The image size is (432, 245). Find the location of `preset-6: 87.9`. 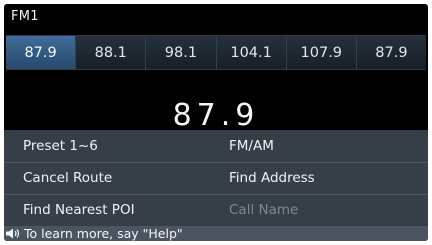

preset-6: 87.9 is located at coordinates (391, 52).